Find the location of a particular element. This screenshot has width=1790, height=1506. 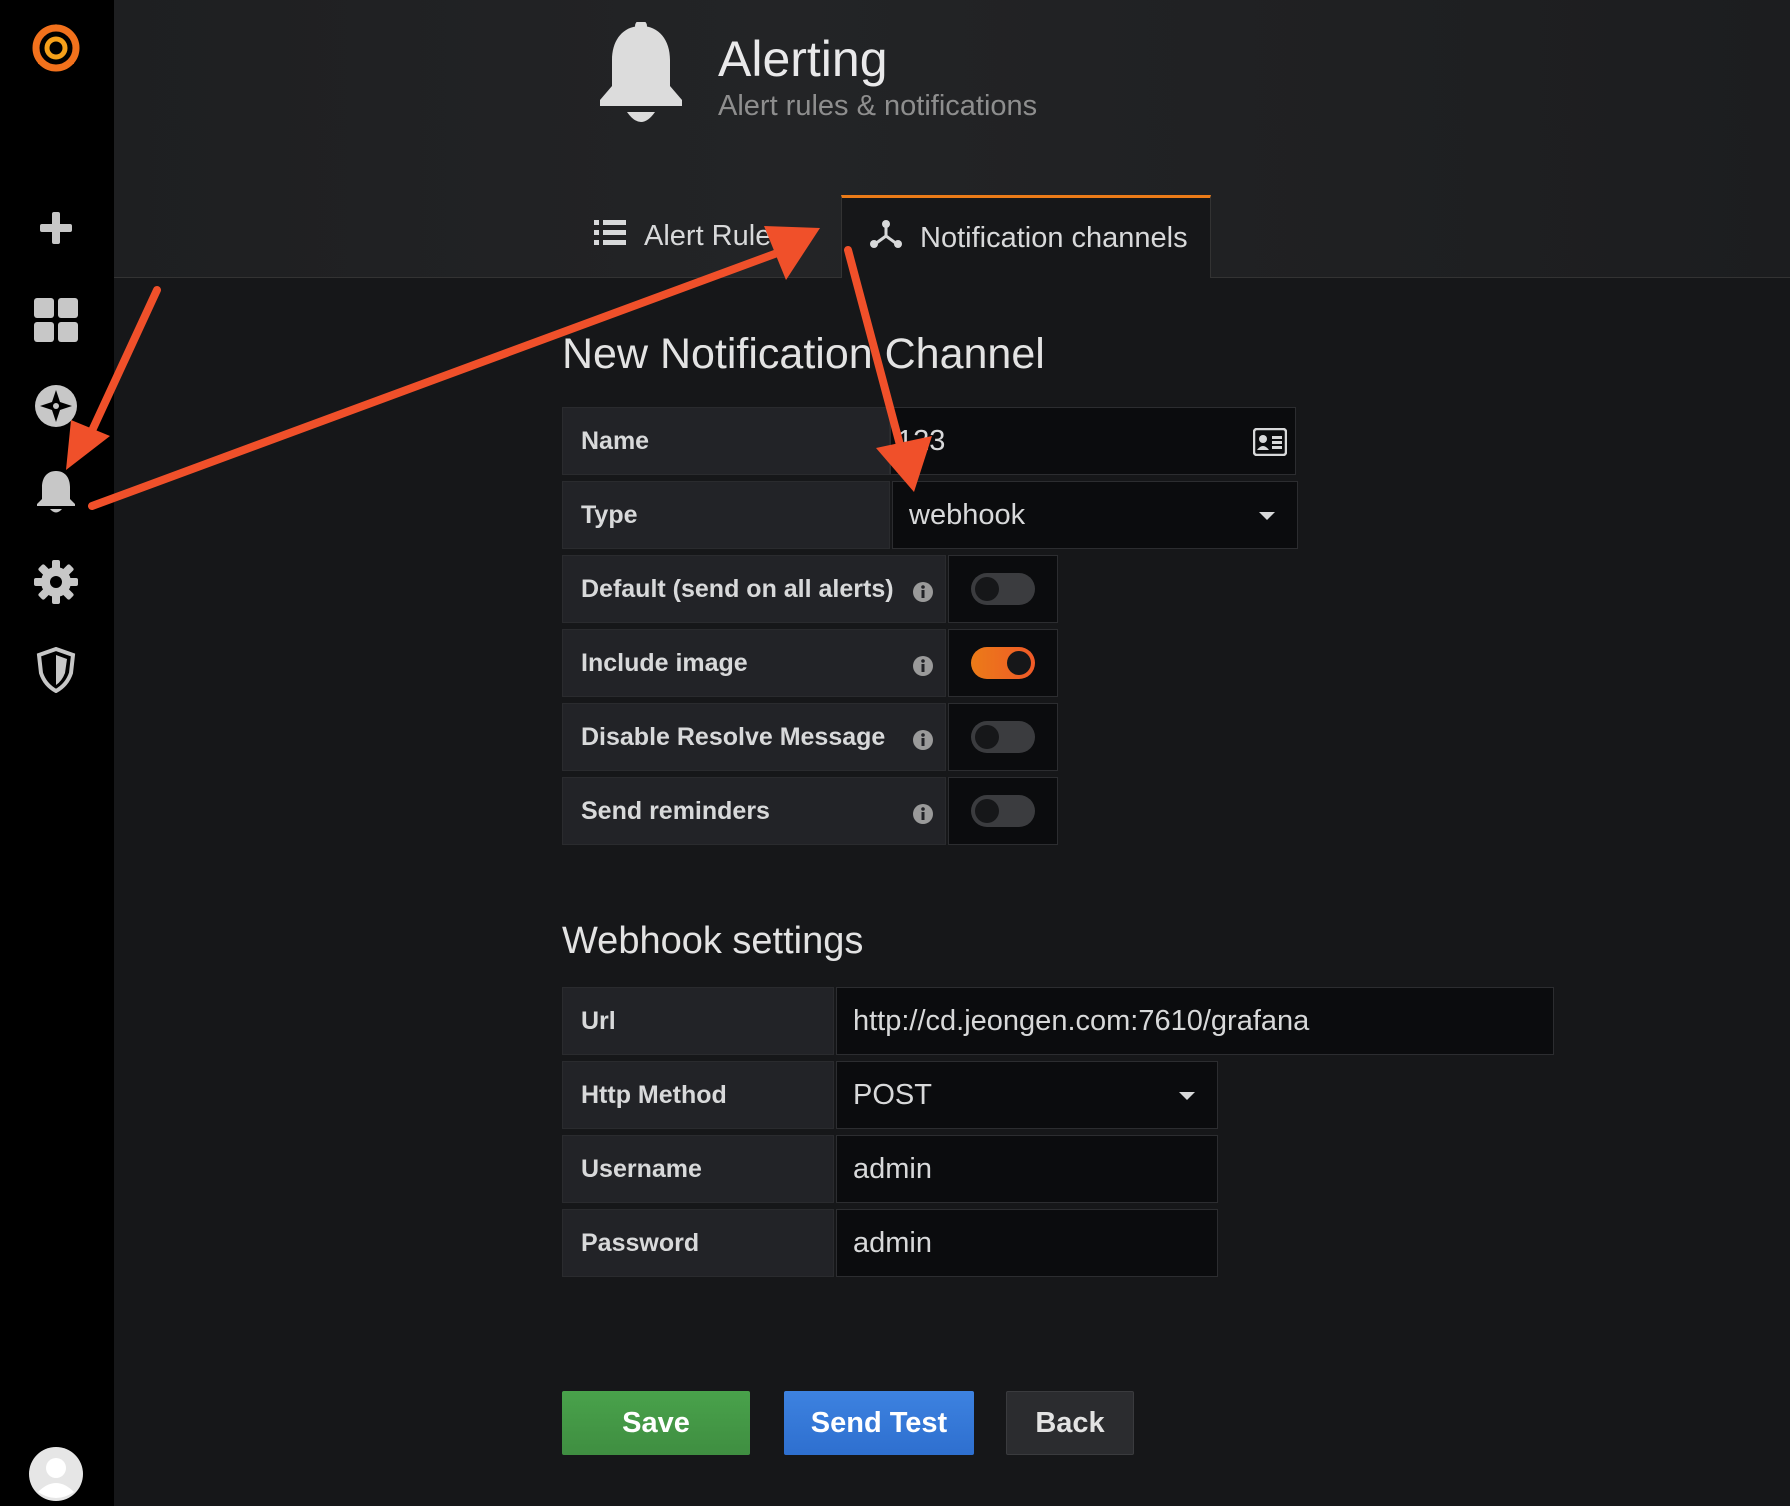

default-toggle is located at coordinates (1003, 589).